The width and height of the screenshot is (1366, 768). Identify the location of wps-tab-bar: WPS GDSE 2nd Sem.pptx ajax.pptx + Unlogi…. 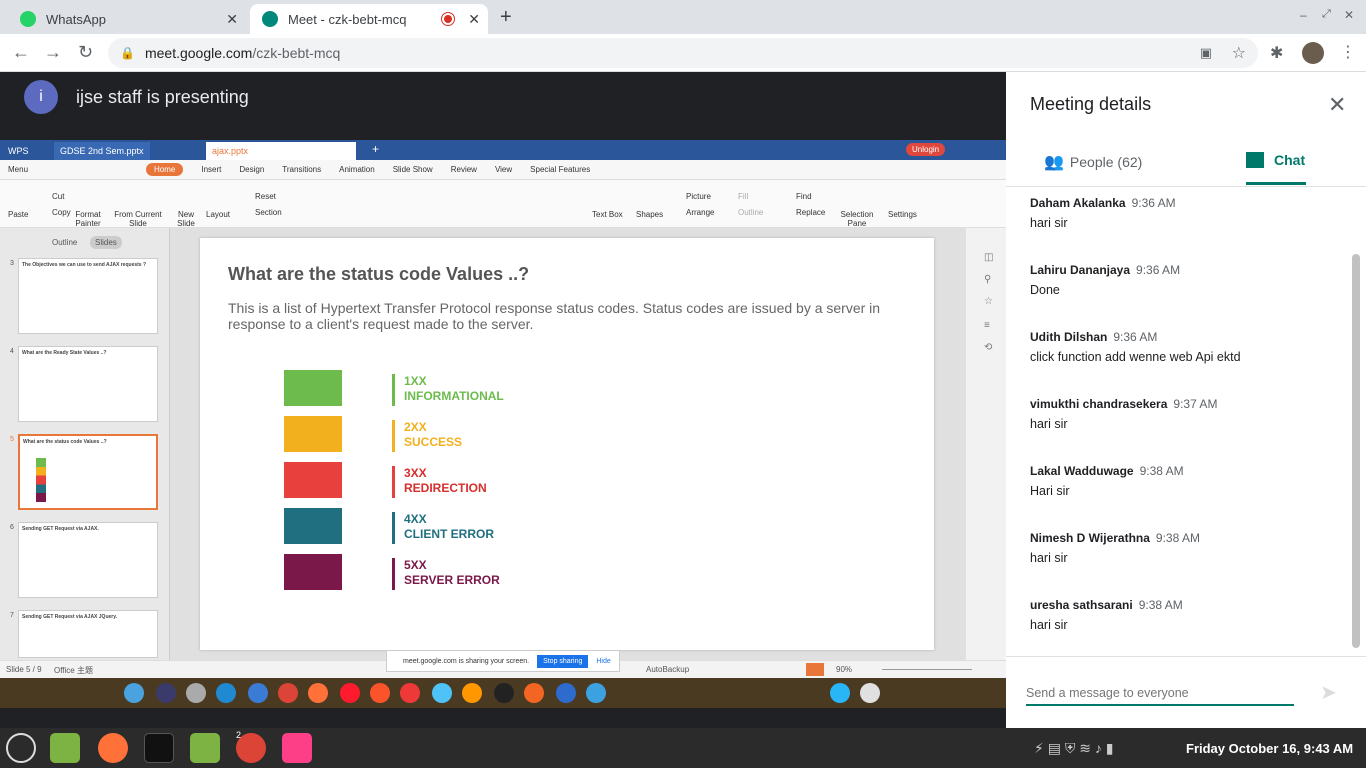
(503, 150).